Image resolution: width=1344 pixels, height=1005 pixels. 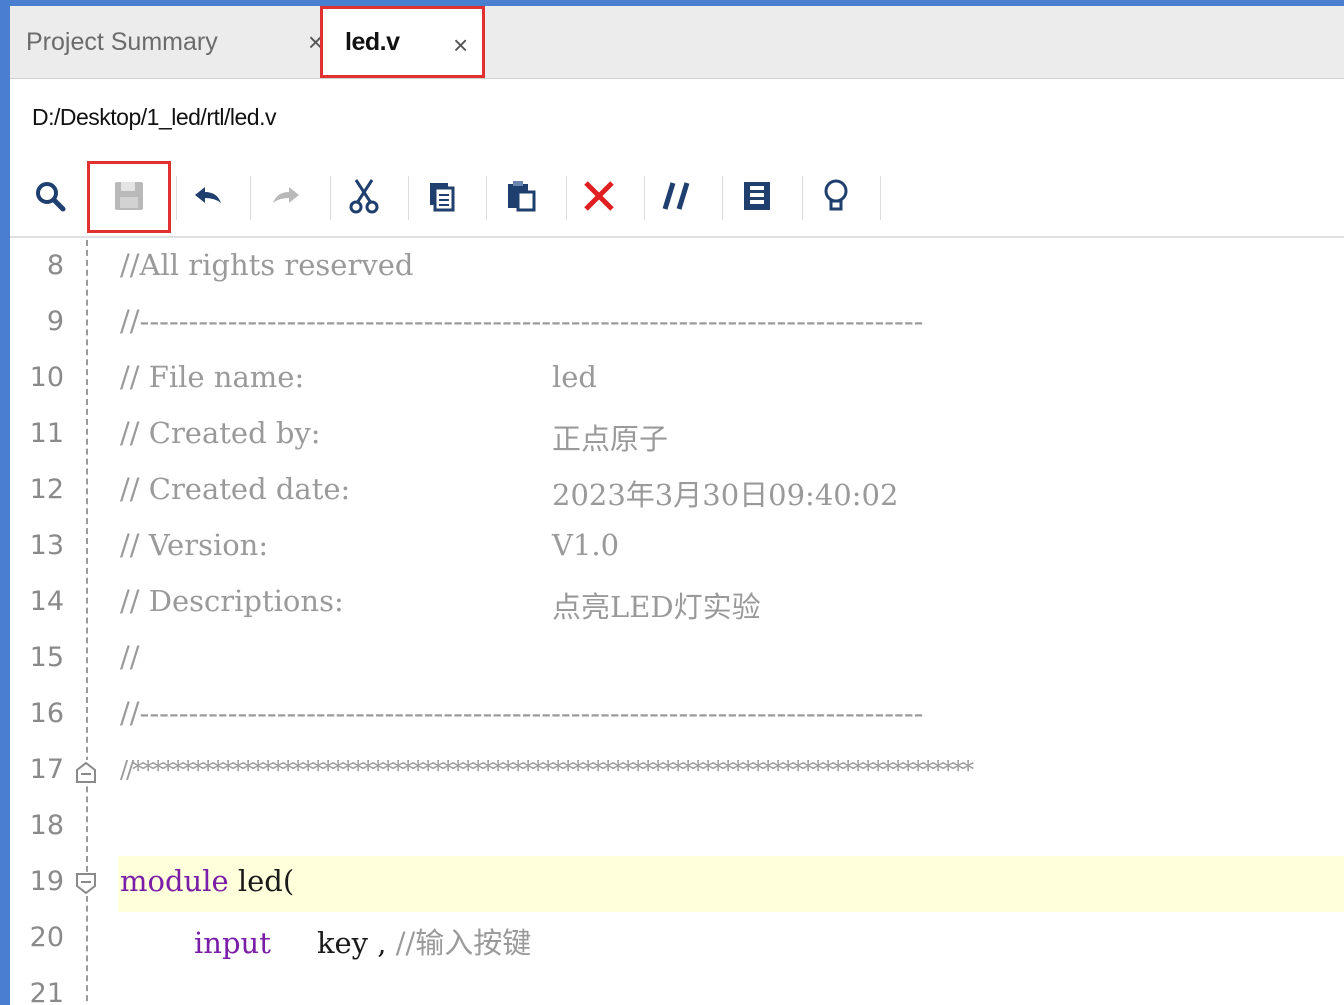 I want to click on tab-bar: Project Summary × led.v ×, so click(x=677, y=42).